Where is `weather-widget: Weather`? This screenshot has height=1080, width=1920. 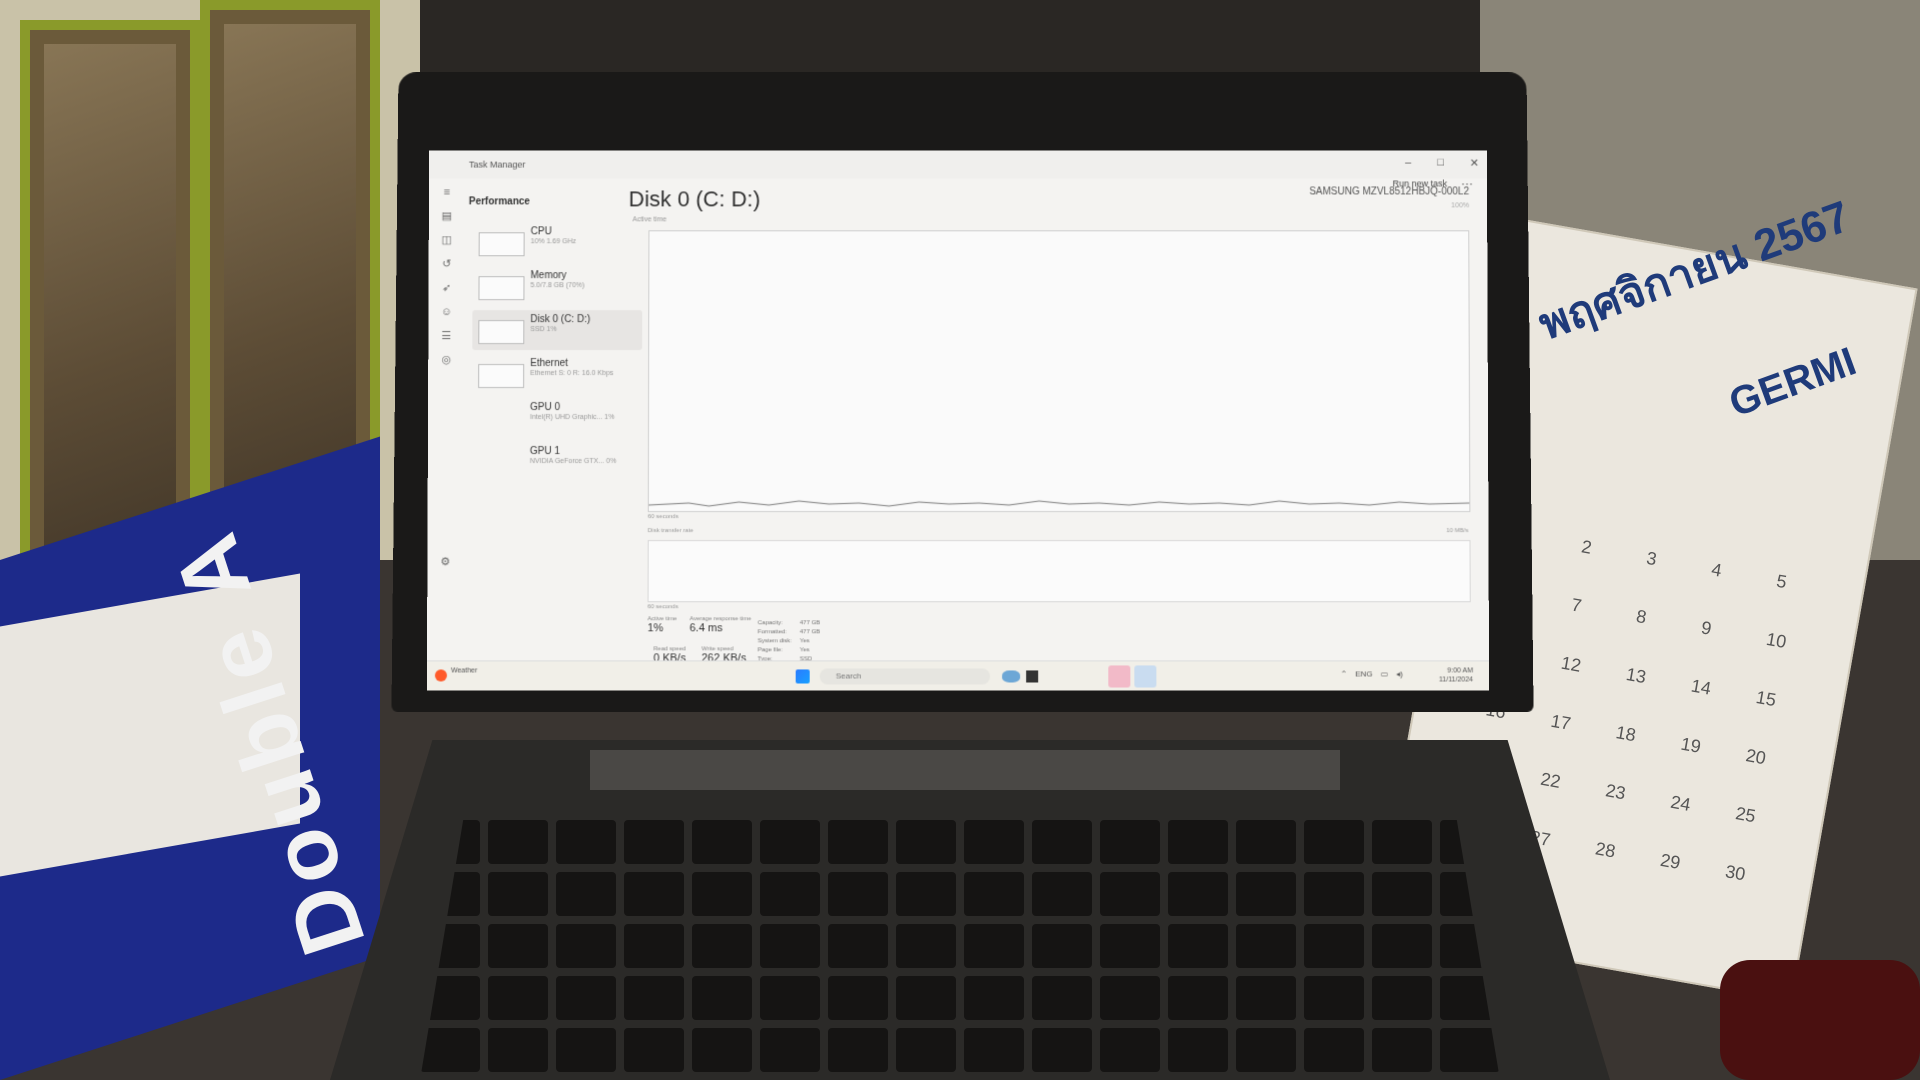
weather-widget: Weather is located at coordinates (464, 670).